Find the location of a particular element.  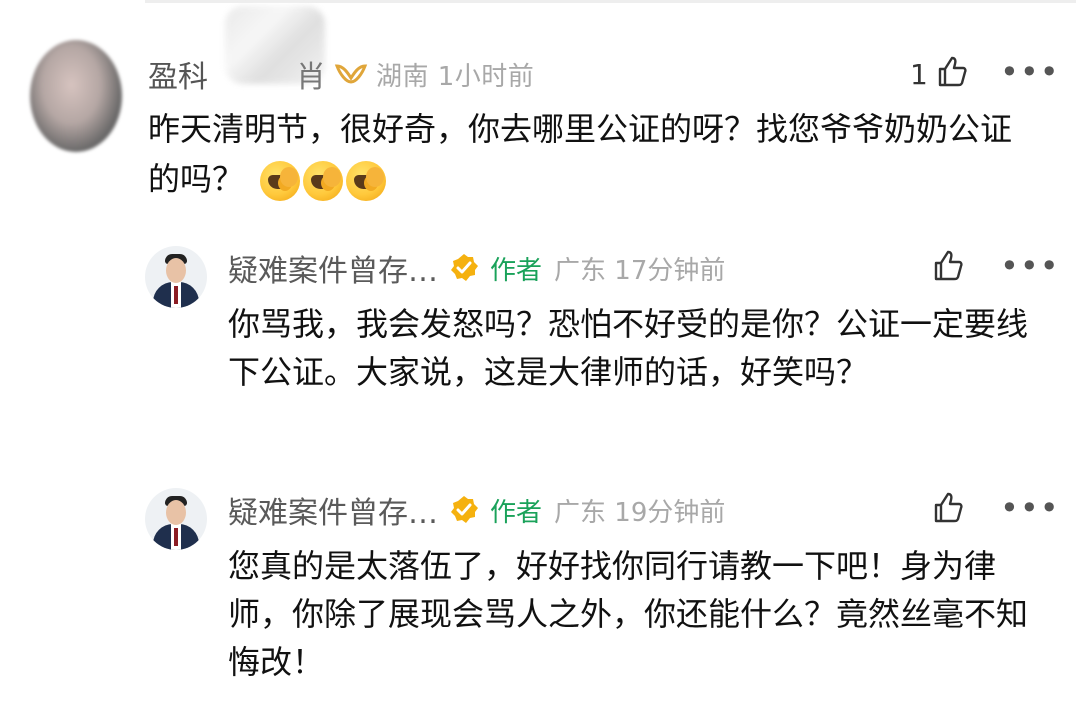

reply-header: 疑难案件曾存… 作者 广东 17分钟前 is located at coordinates (476, 268).